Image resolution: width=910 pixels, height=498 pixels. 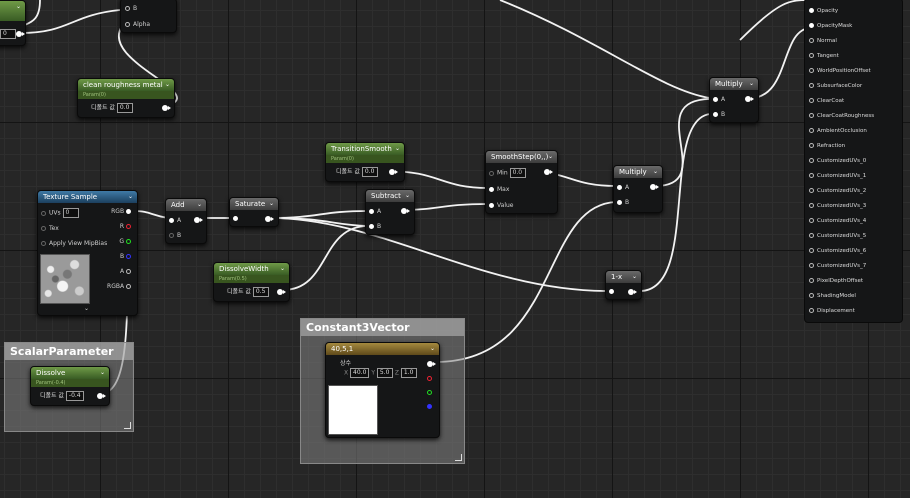 What do you see at coordinates (611, 291) in the screenshot?
I see `input-pin` at bounding box center [611, 291].